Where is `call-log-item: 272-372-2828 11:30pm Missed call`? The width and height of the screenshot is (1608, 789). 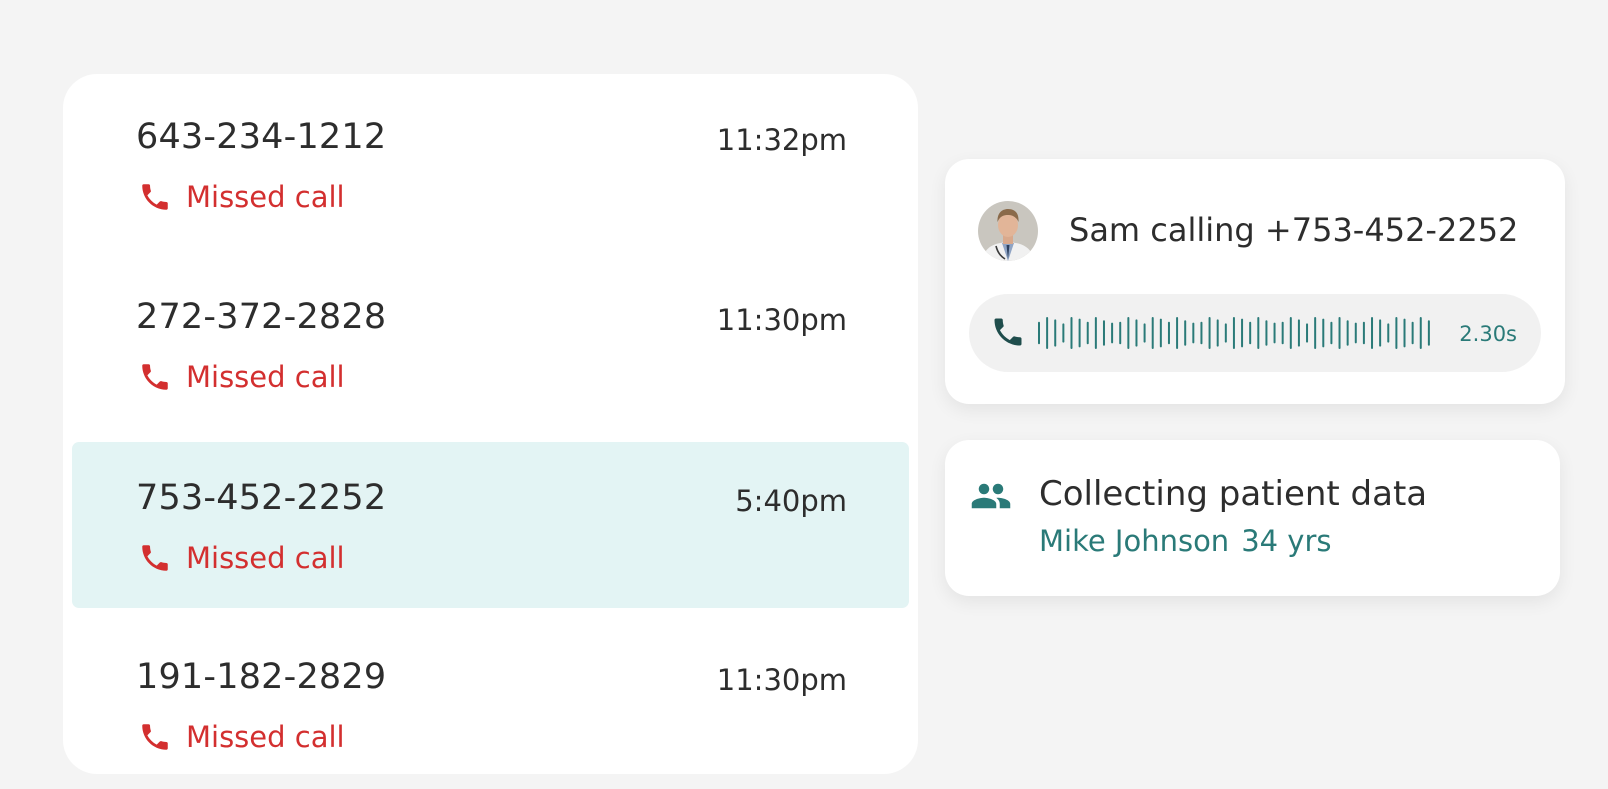
call-log-item: 272-372-2828 11:30pm Missed call is located at coordinates (490, 337).